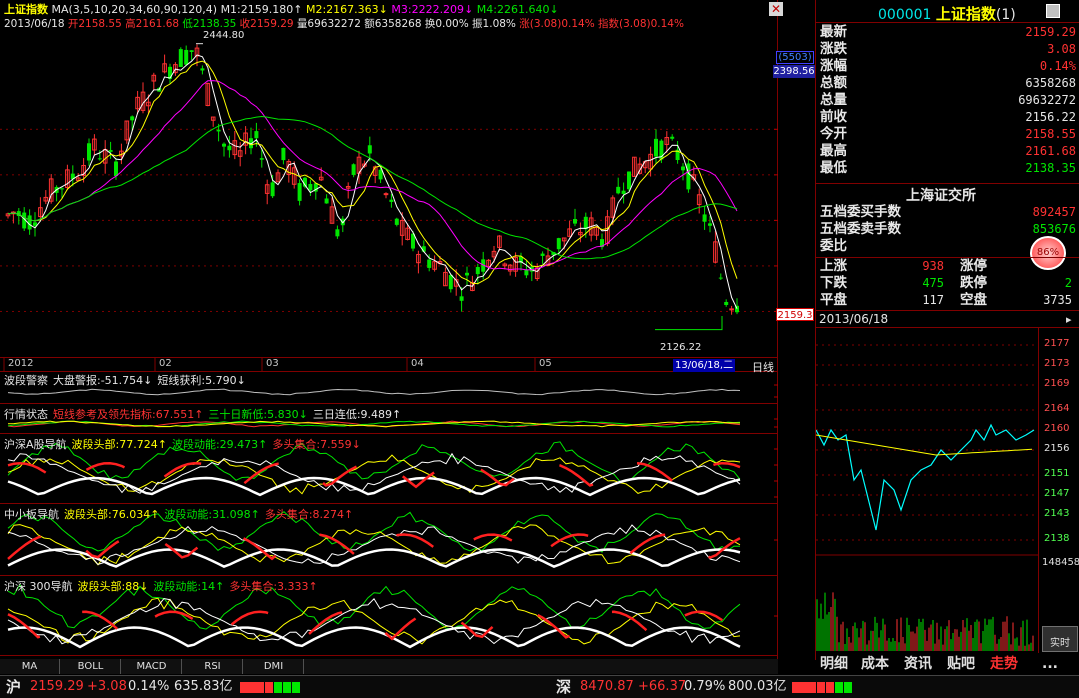 This screenshot has height=698, width=1079. What do you see at coordinates (1054, 212) in the screenshot?
I see `buy-value: 892457` at bounding box center [1054, 212].